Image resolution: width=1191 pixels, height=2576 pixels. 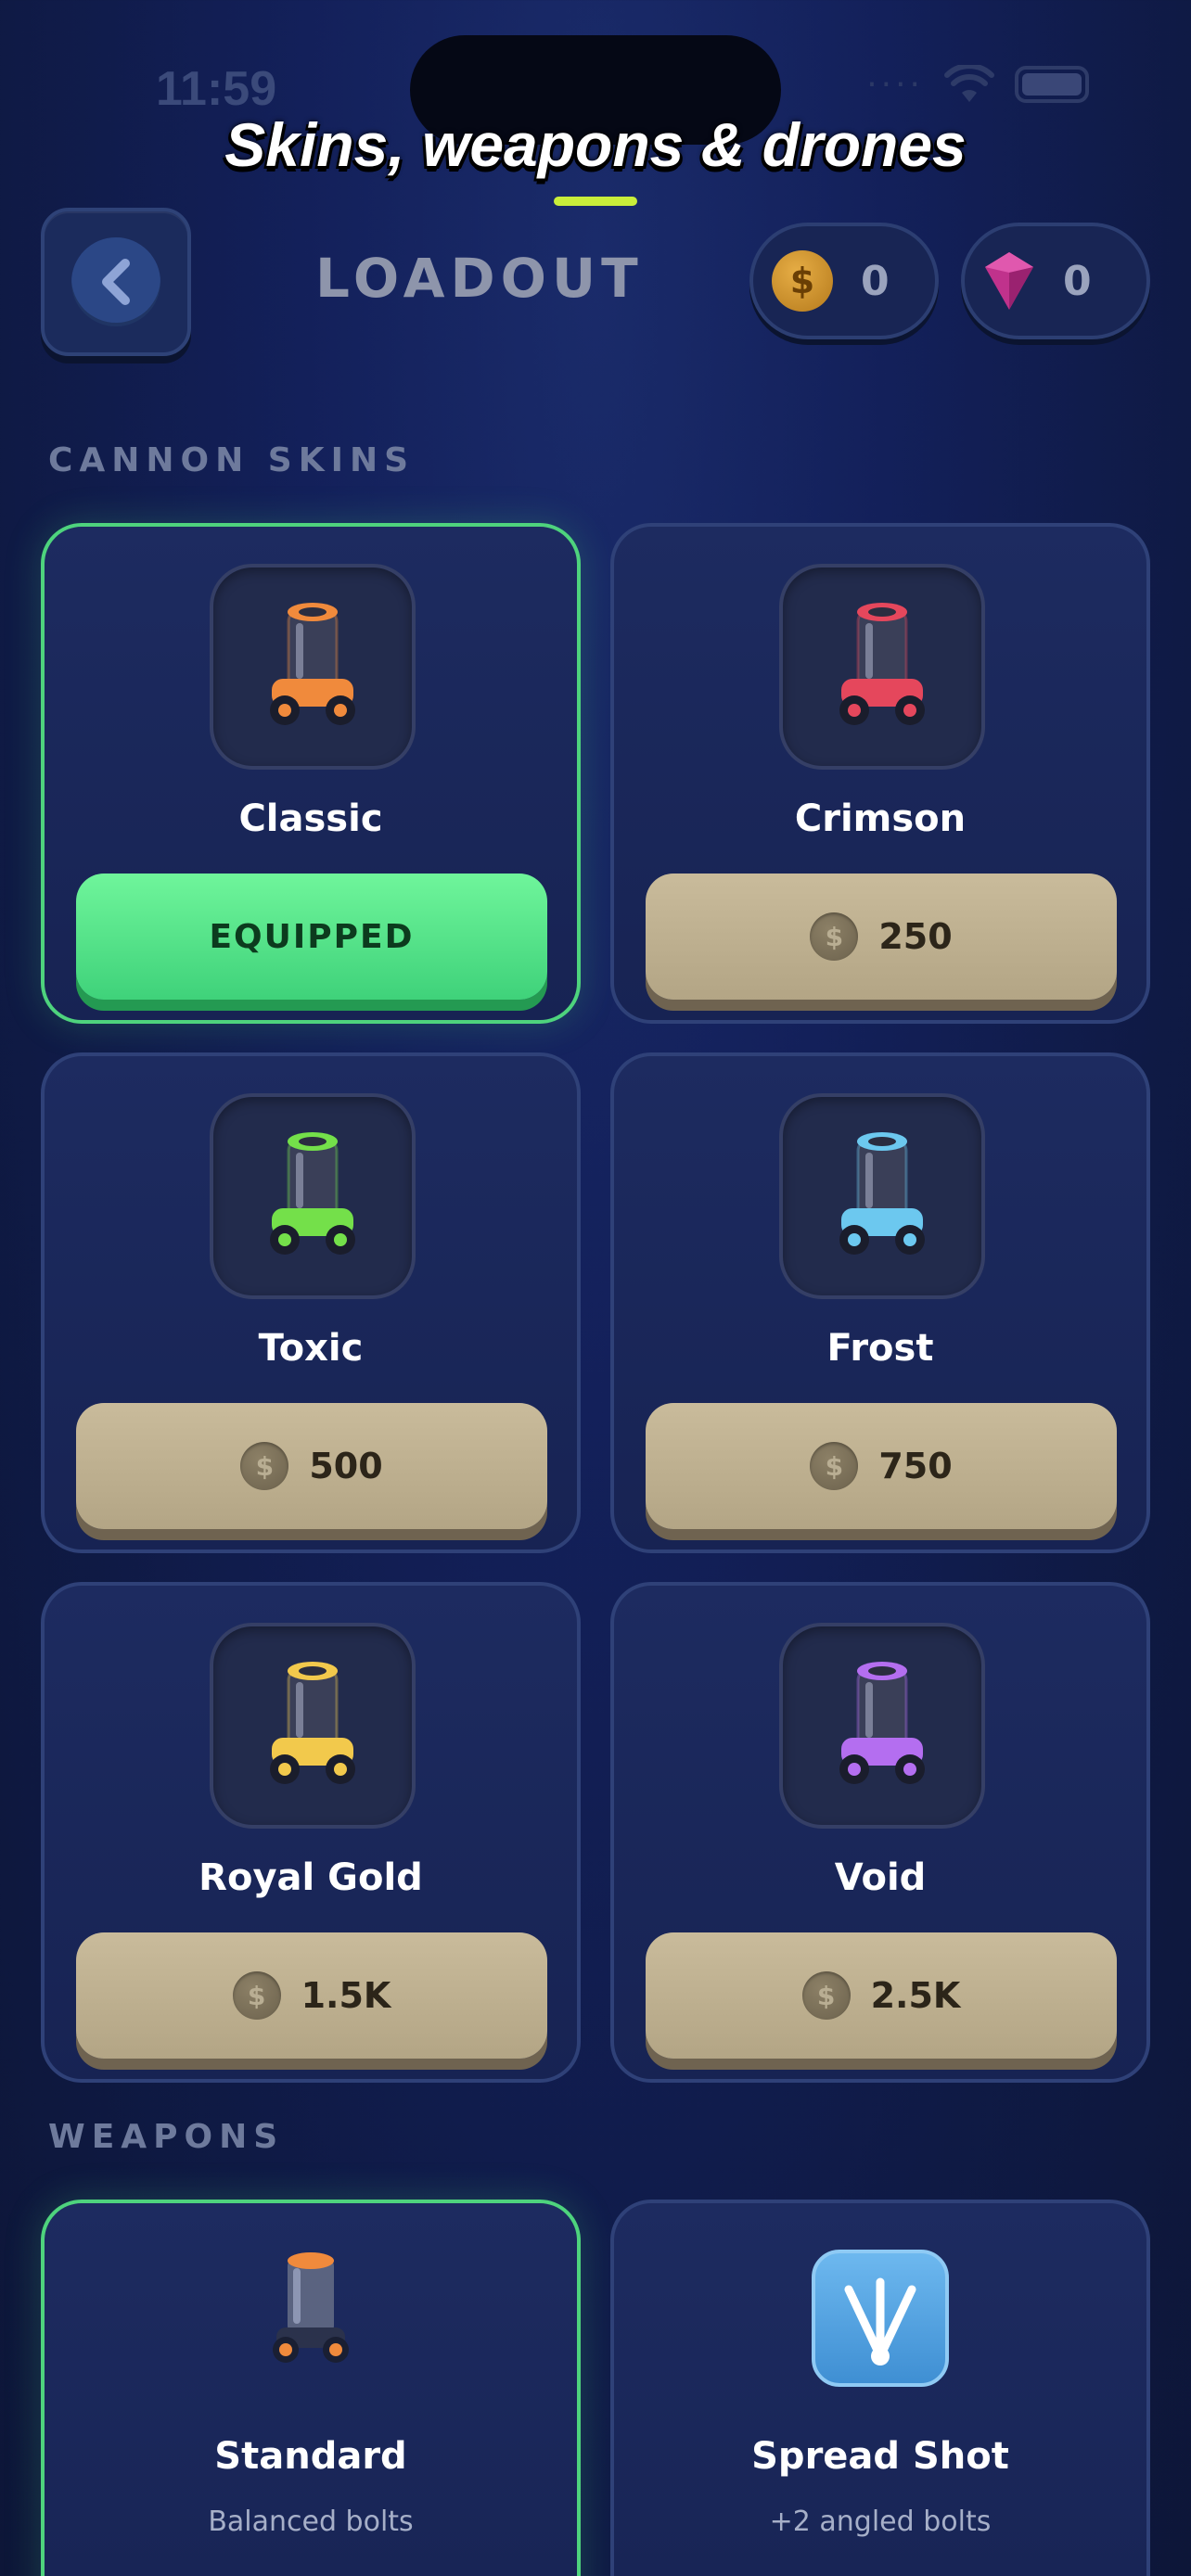 I want to click on equipped-button: EQUIPPED, so click(x=311, y=937).